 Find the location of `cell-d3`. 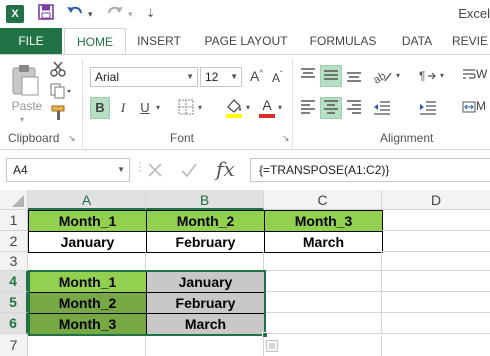

cell-d3 is located at coordinates (436, 261).